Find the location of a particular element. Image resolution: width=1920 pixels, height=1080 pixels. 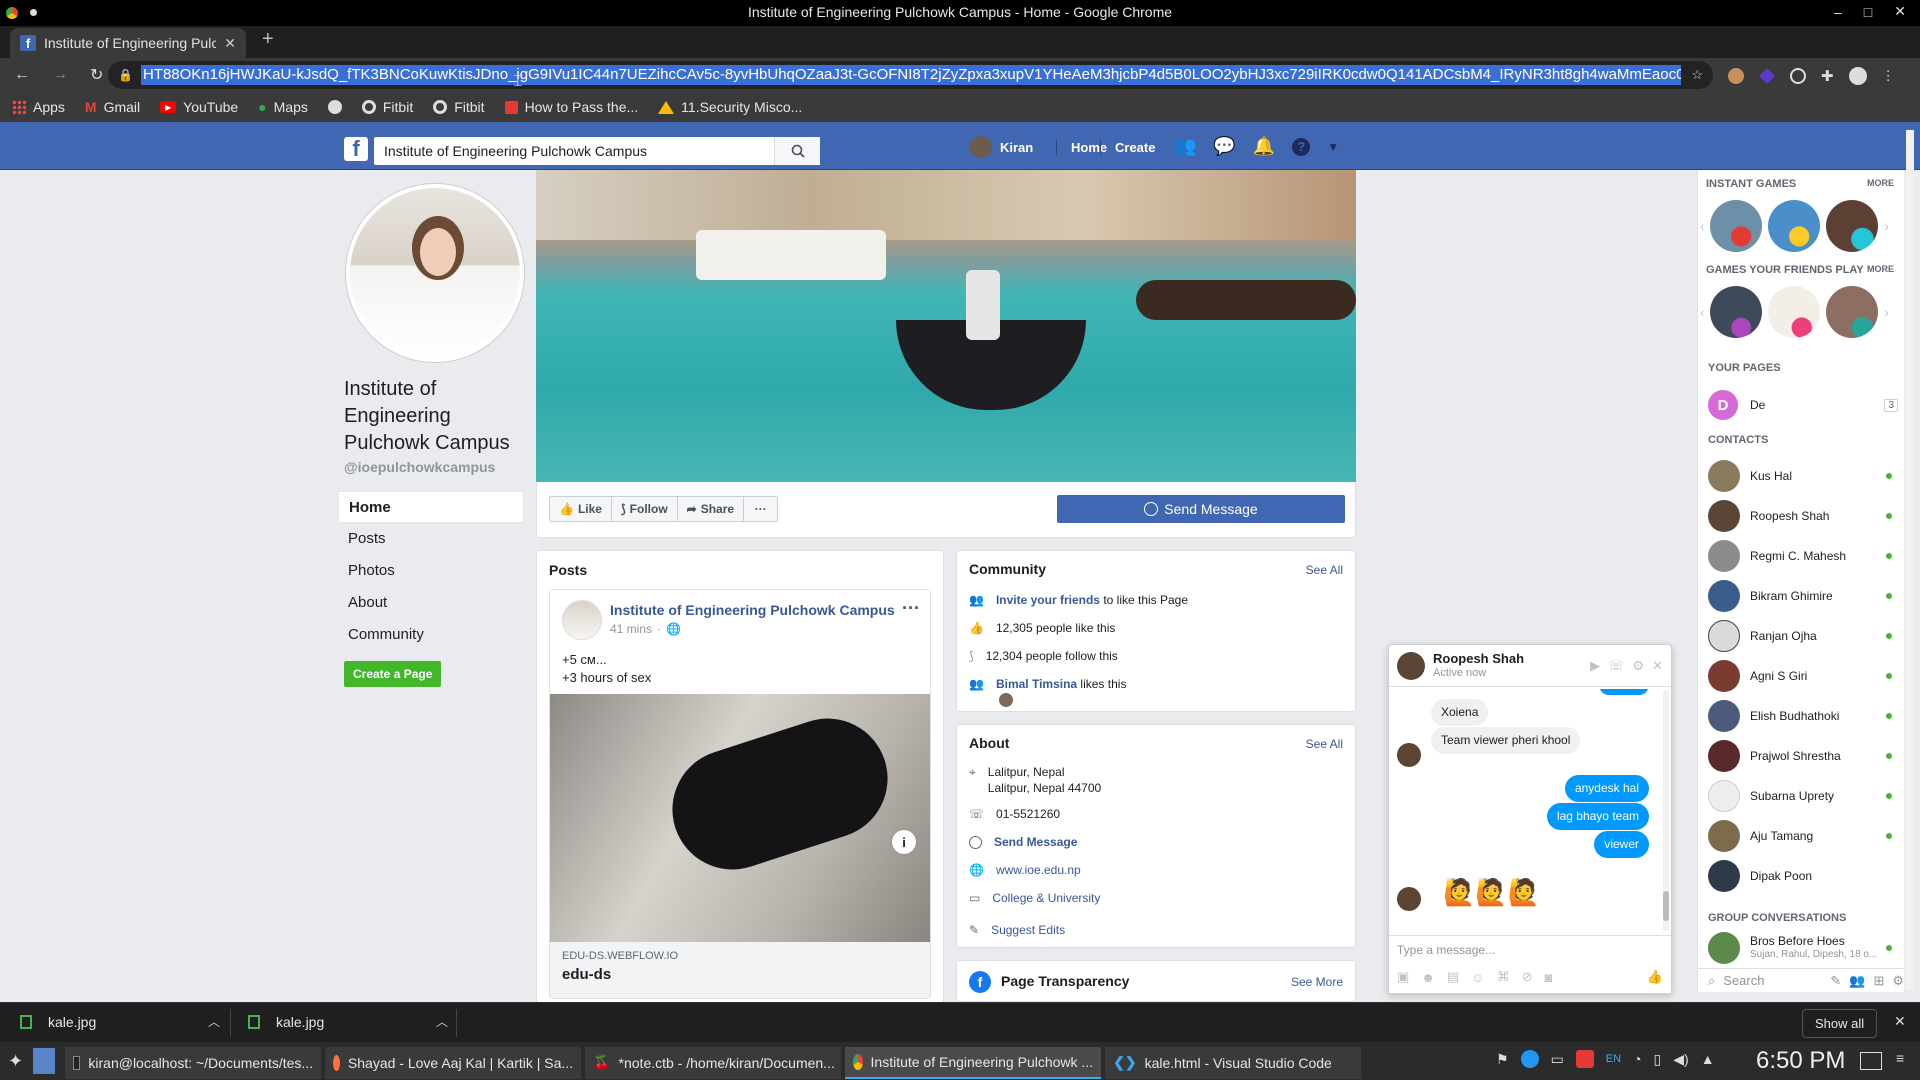

category-link: College & University is located at coordinates (1046, 898).